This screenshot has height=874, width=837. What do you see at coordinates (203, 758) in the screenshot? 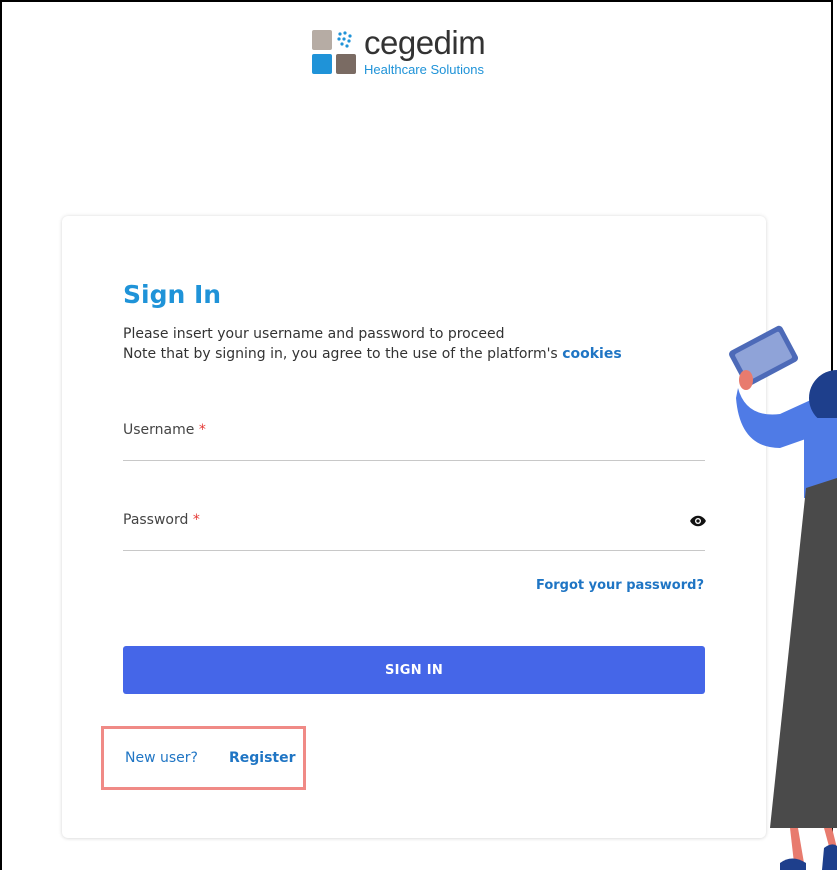
I see `register-highlight-box: New user? Register` at bounding box center [203, 758].